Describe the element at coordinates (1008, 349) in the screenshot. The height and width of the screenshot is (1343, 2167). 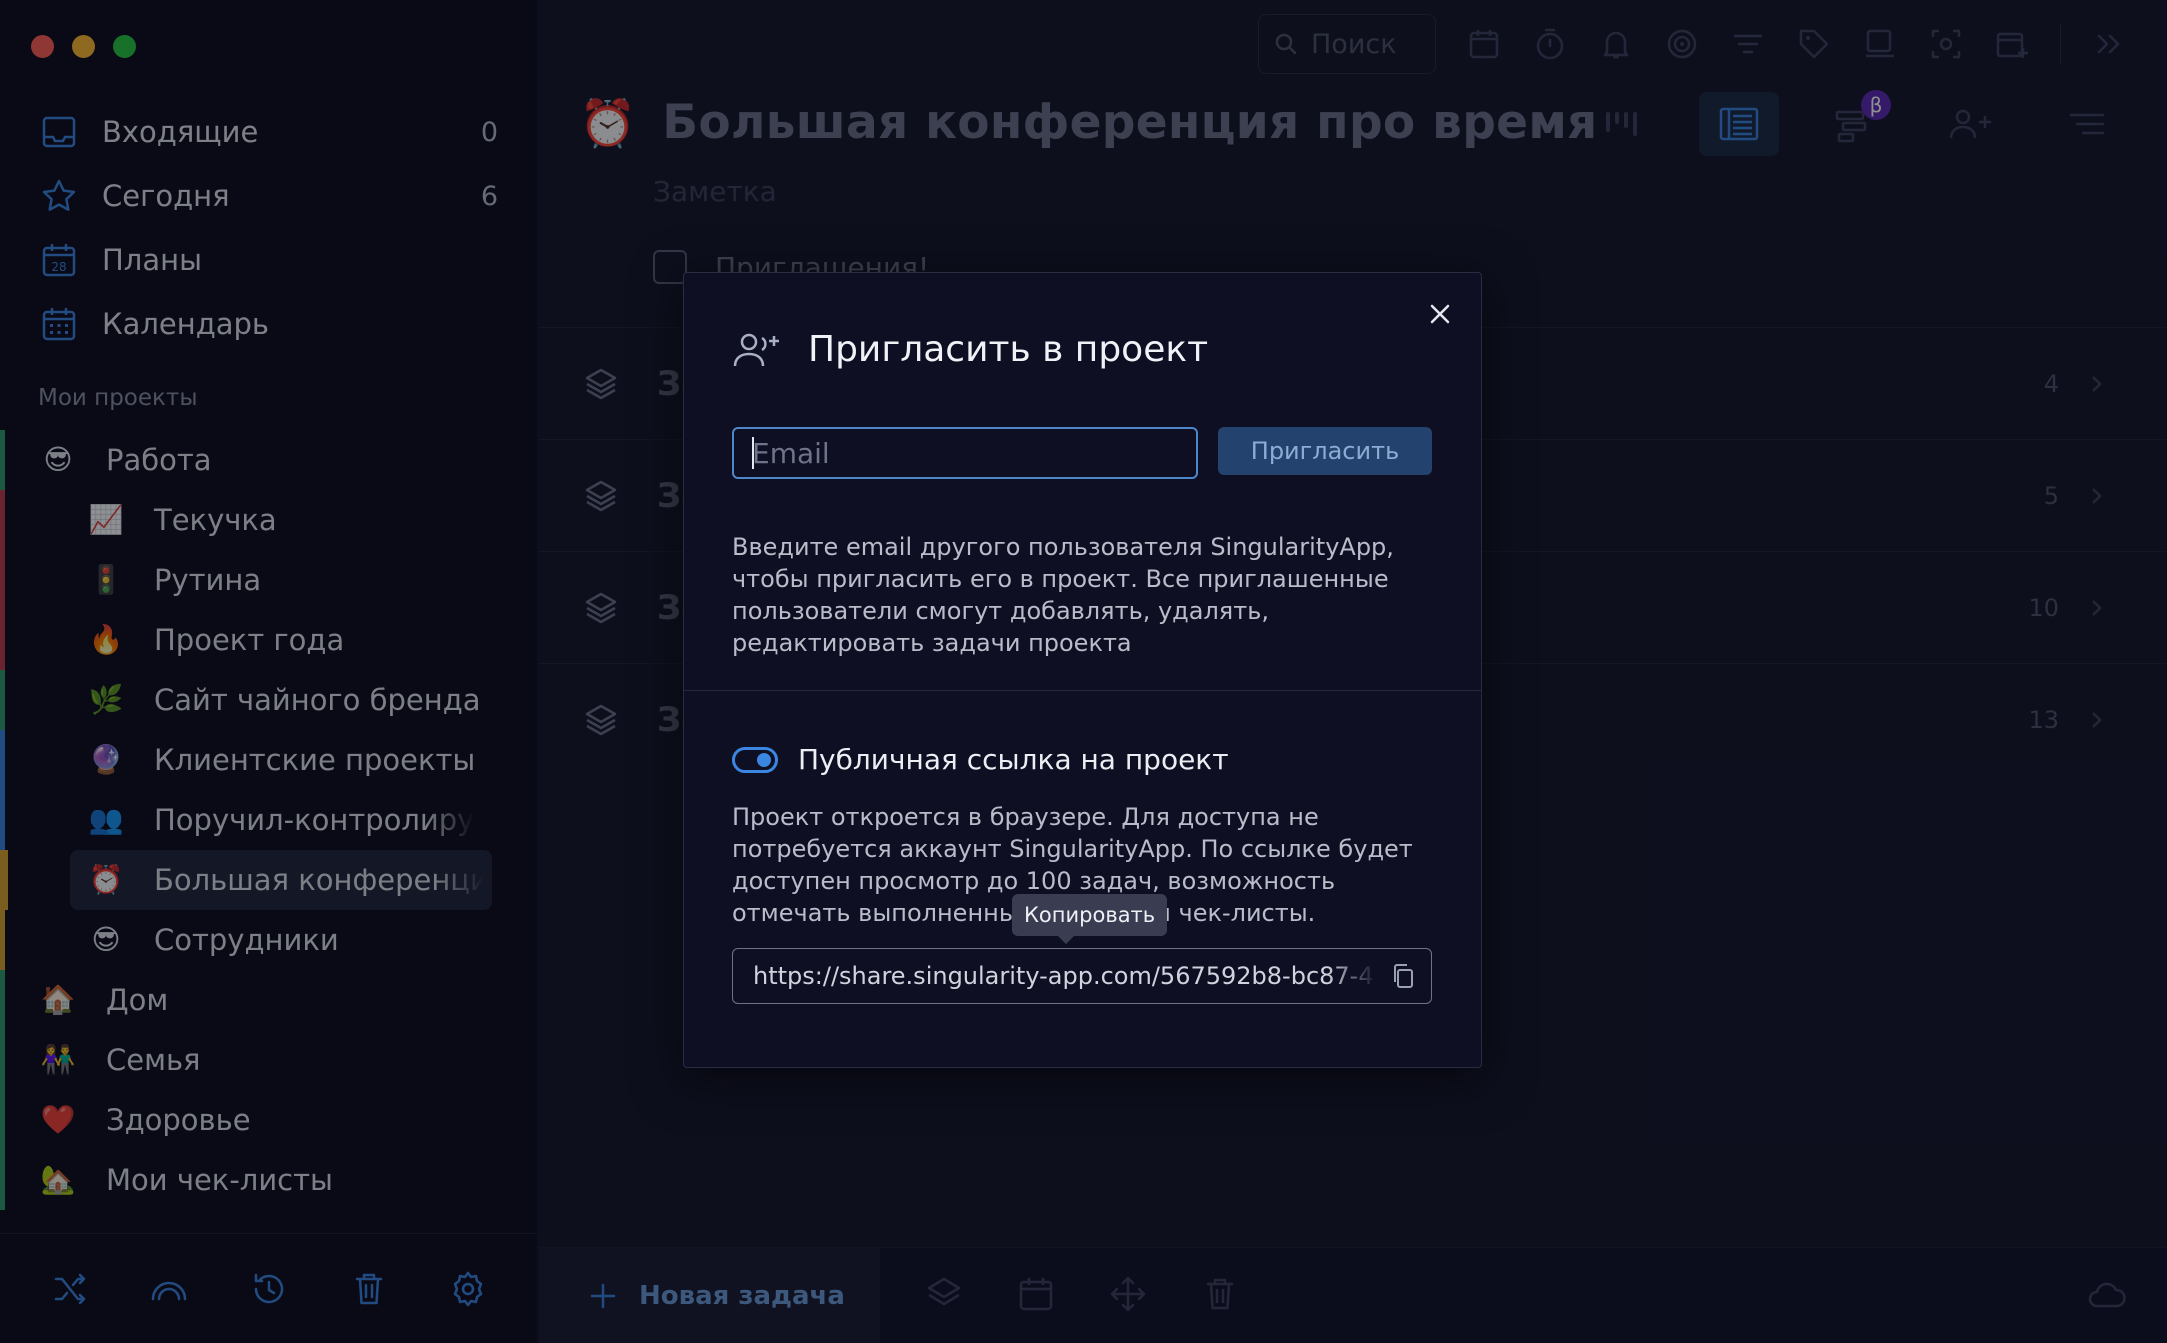
I see `dialog-title: Пригласить в проект` at that location.